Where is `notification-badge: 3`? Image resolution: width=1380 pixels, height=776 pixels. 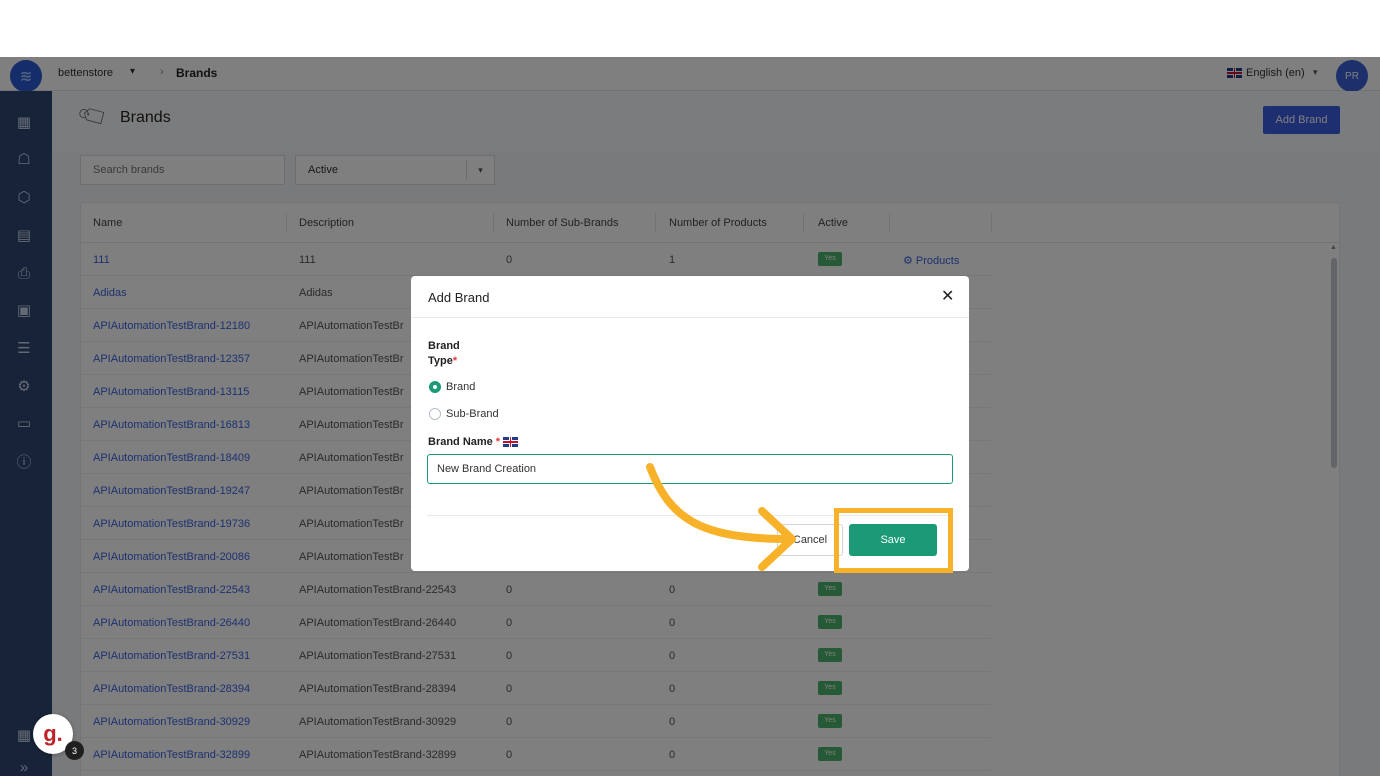 notification-badge: 3 is located at coordinates (74, 750).